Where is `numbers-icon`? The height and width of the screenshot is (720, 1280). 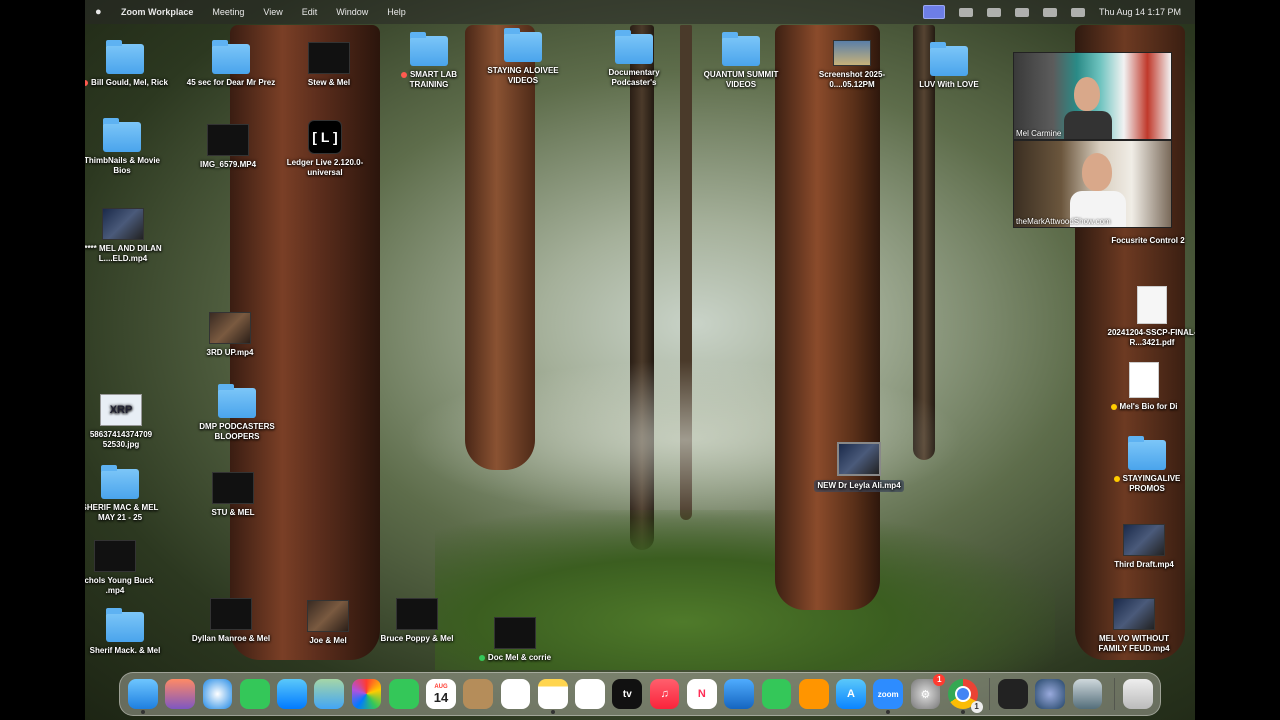 numbers-icon is located at coordinates (776, 694).